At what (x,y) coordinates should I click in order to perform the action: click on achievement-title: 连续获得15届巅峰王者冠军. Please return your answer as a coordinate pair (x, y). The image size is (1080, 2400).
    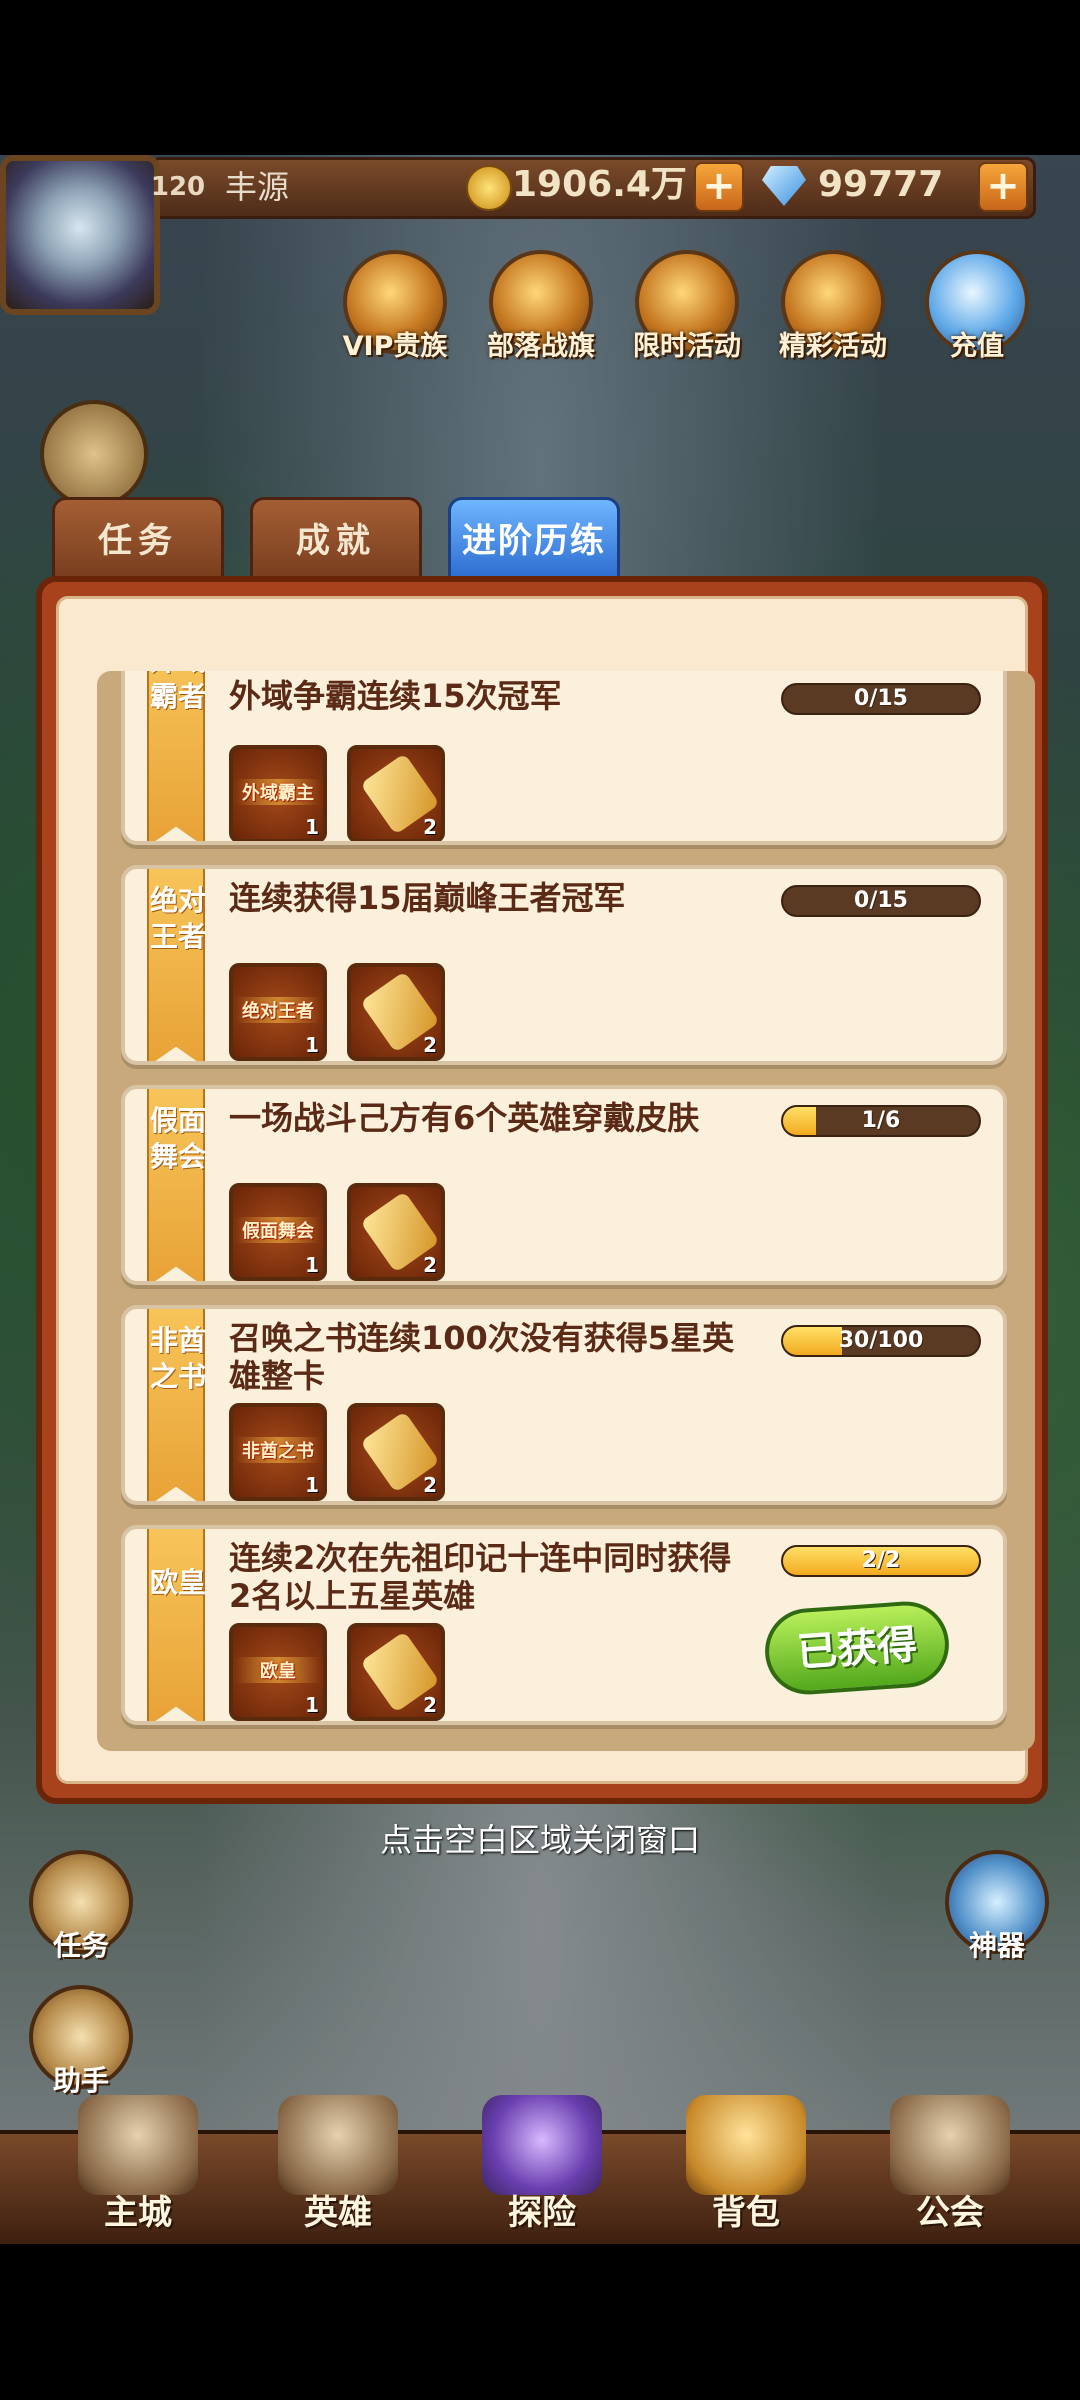
    Looking at the image, I should click on (427, 898).